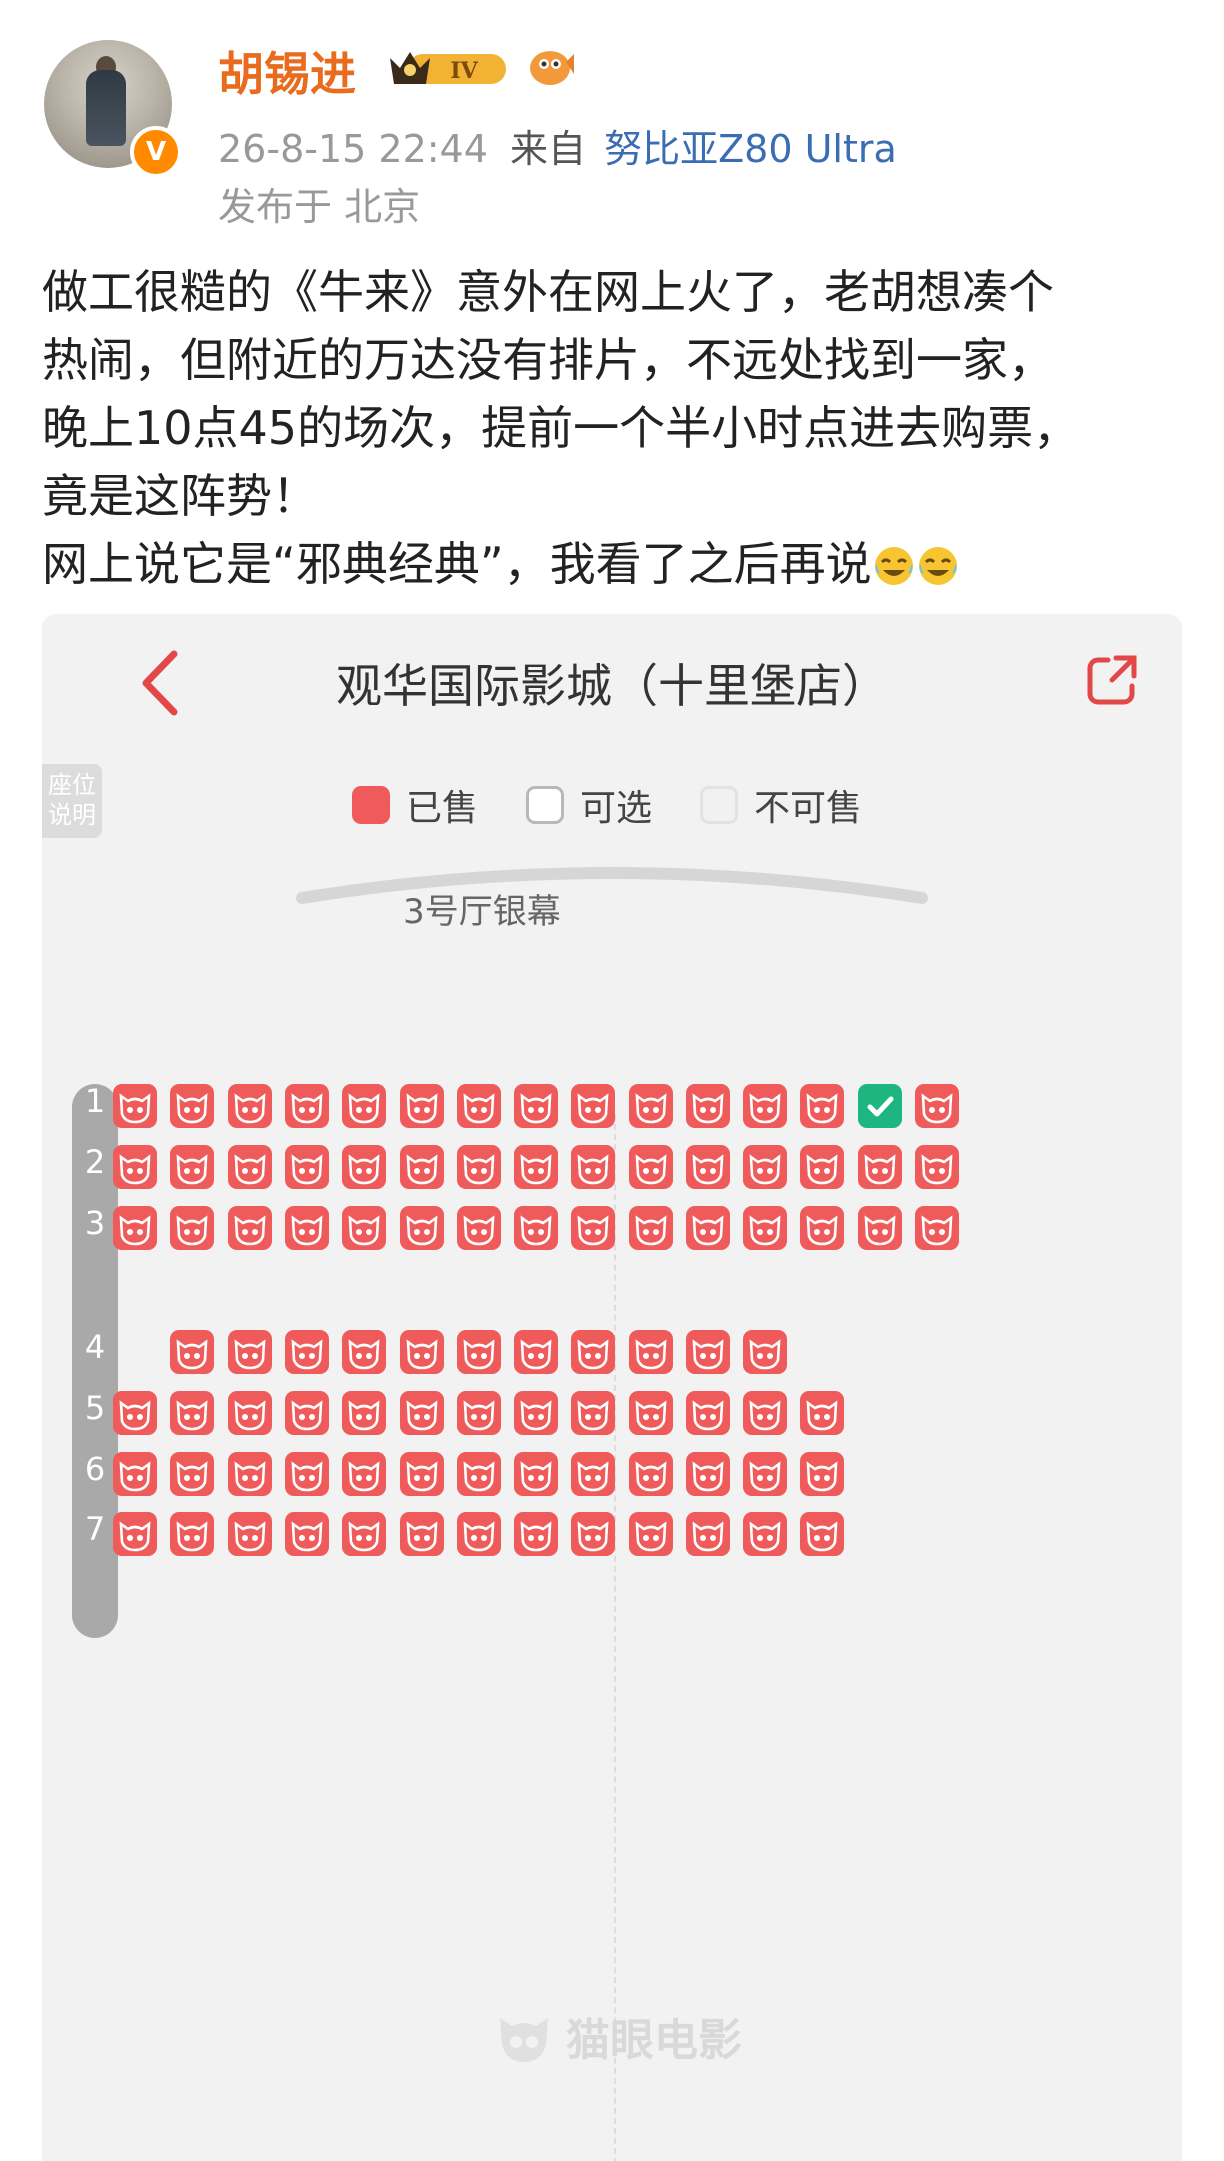 The height and width of the screenshot is (2161, 1224). Describe the element at coordinates (287, 71) in the screenshot. I see `username: 胡锡进` at that location.